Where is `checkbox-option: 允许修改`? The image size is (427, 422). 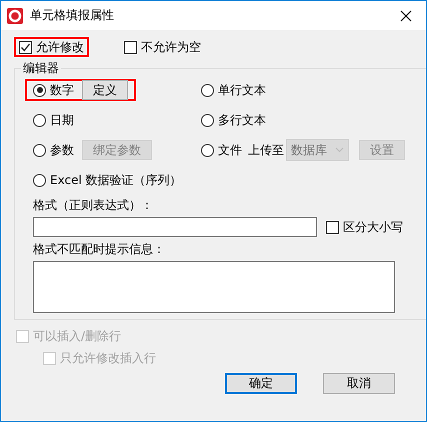
checkbox-option: 允许修改 is located at coordinates (51, 47).